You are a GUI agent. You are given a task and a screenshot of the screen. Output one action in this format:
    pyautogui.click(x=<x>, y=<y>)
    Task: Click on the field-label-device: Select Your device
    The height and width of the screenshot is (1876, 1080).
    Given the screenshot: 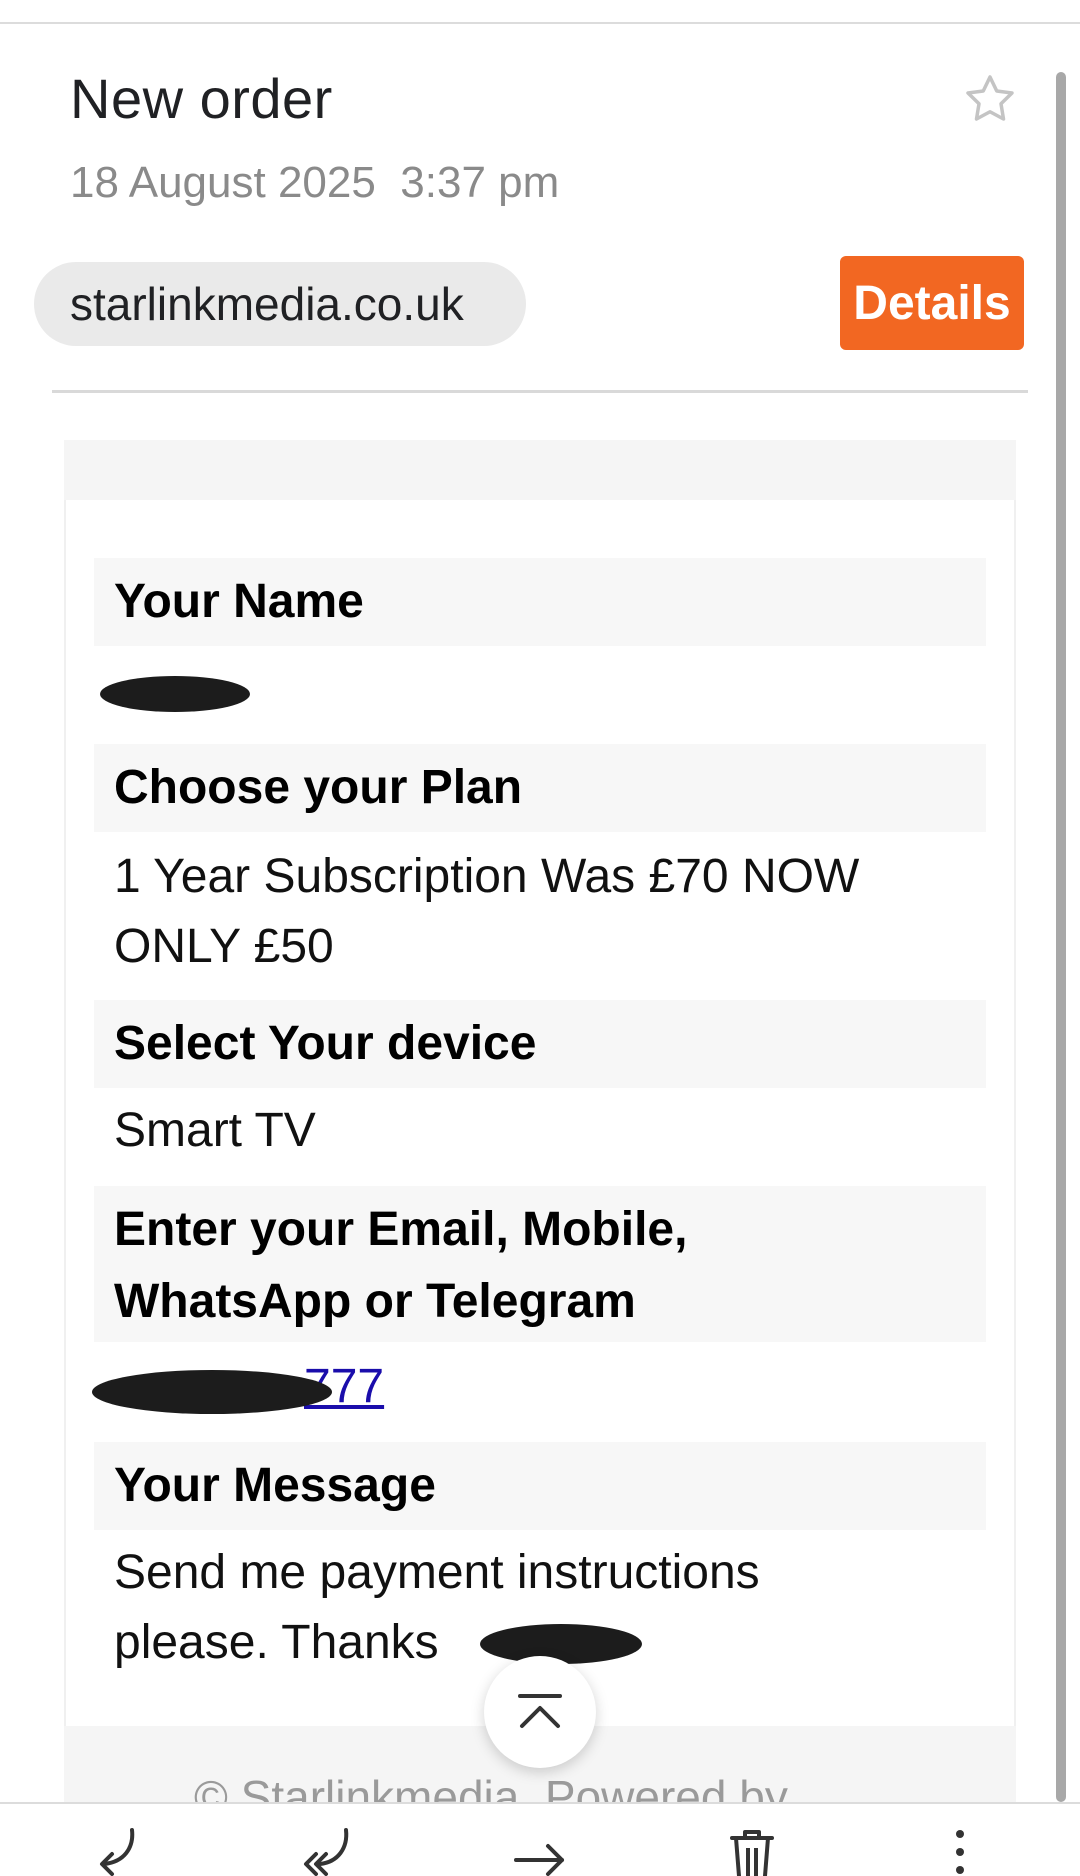 What is the action you would take?
    pyautogui.click(x=540, y=1044)
    